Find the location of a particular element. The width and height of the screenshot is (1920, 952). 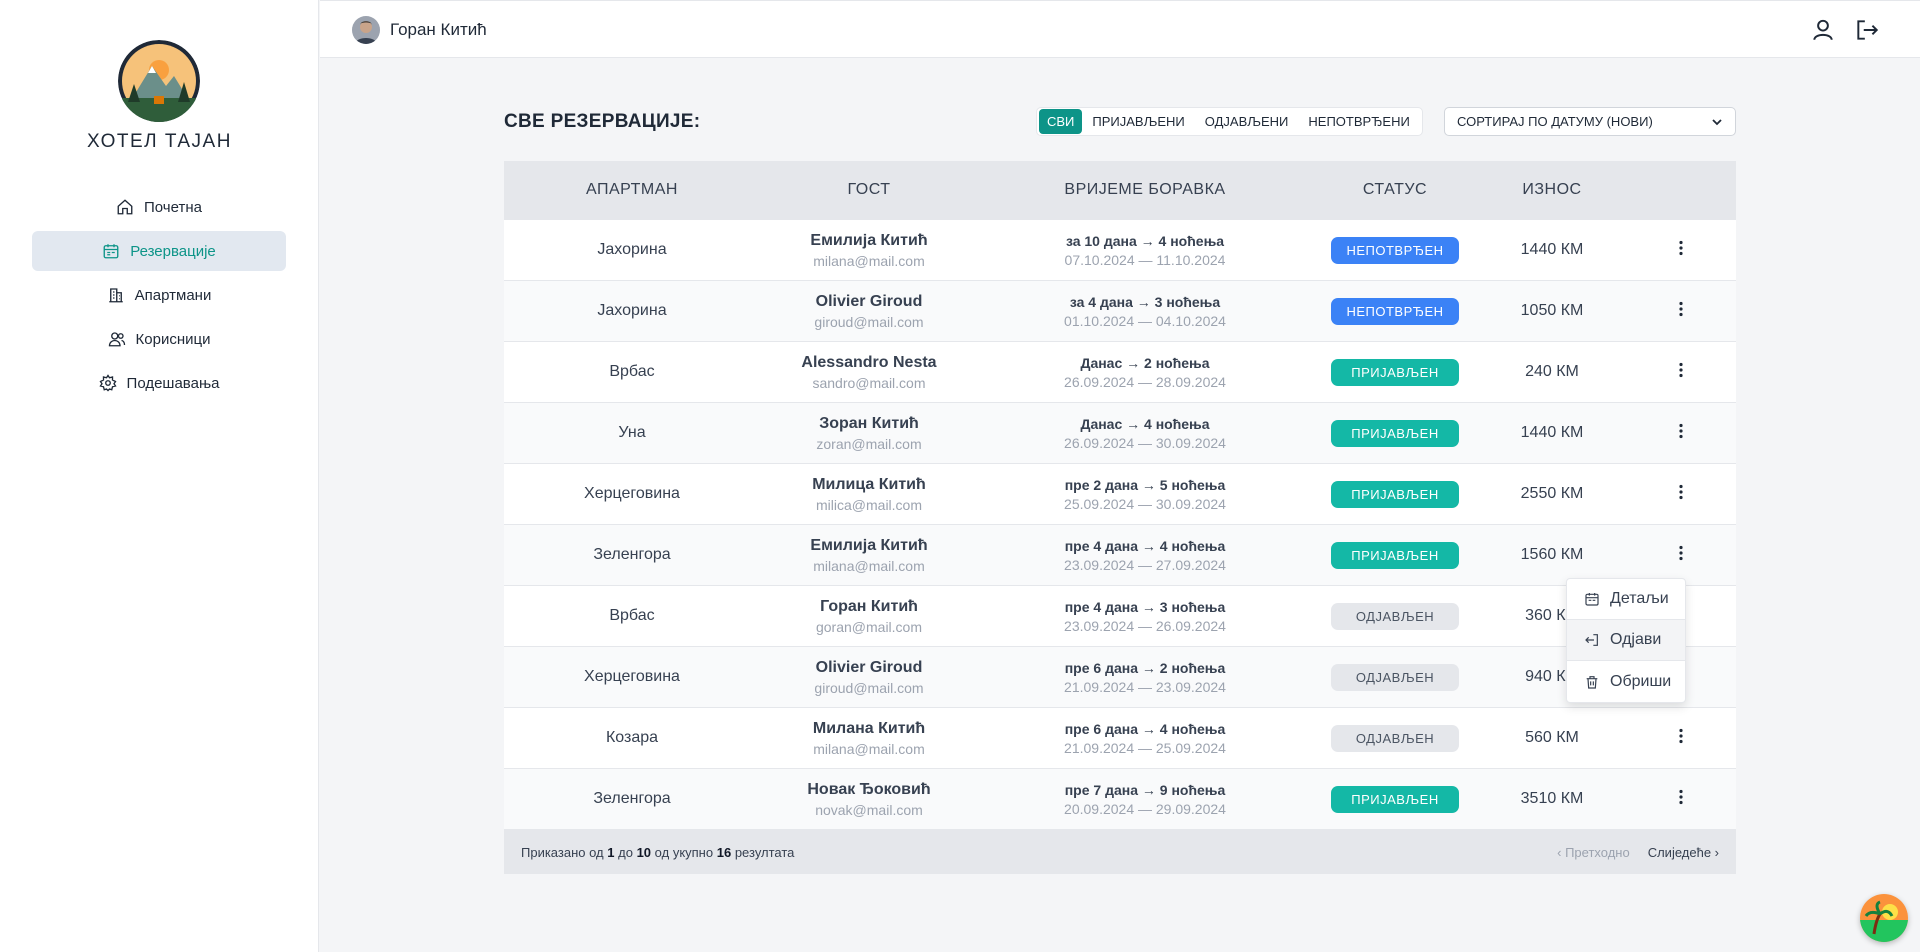

apartment-cell: Врбас is located at coordinates (632, 615).